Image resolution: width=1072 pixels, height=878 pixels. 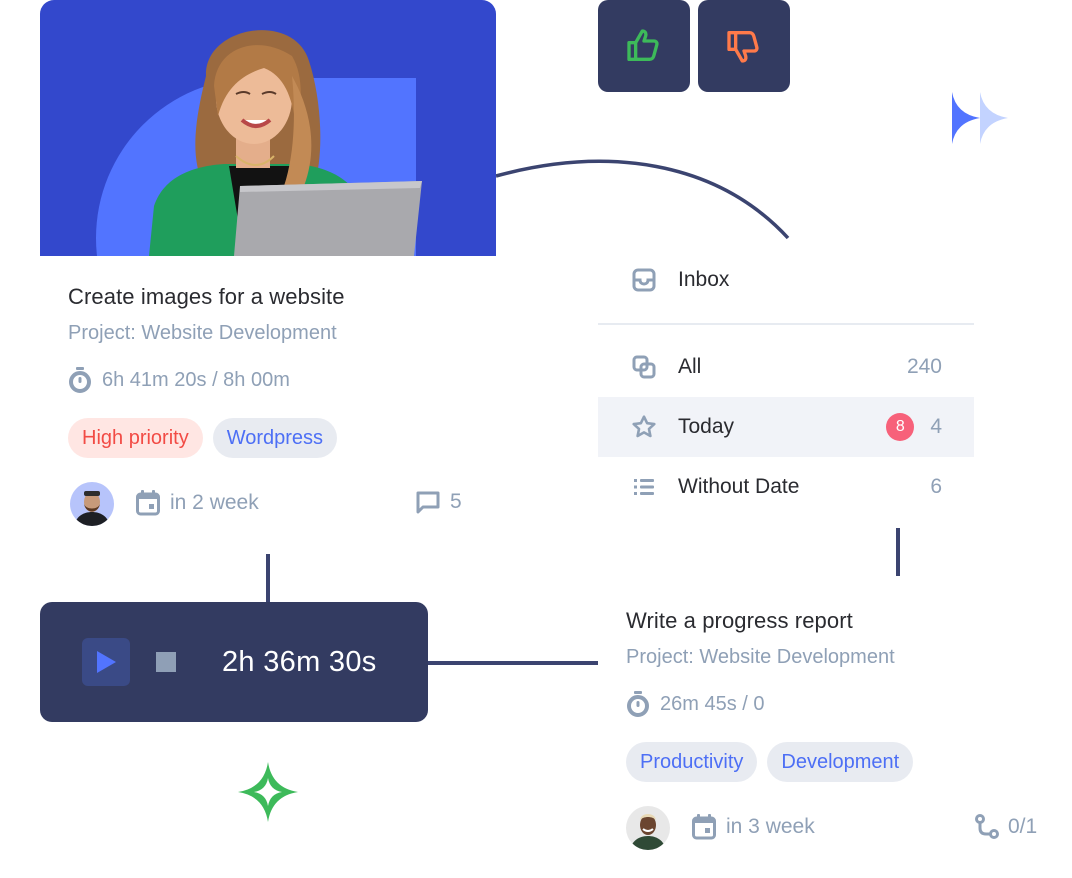 I want to click on copy-icon, so click(x=644, y=367).